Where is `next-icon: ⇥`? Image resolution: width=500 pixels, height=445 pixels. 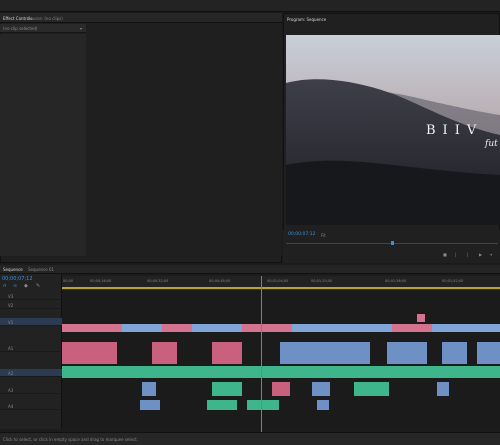
next-icon: ⇥ is located at coordinates (490, 254).